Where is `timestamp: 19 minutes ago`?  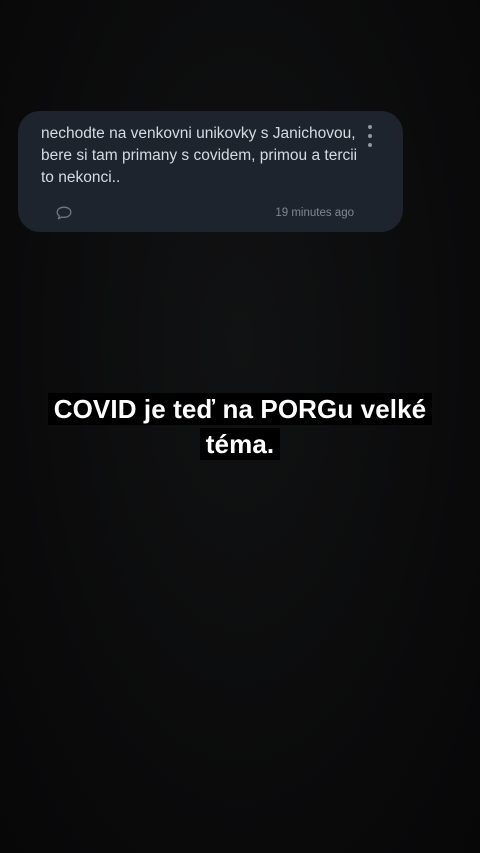 timestamp: 19 minutes ago is located at coordinates (314, 213).